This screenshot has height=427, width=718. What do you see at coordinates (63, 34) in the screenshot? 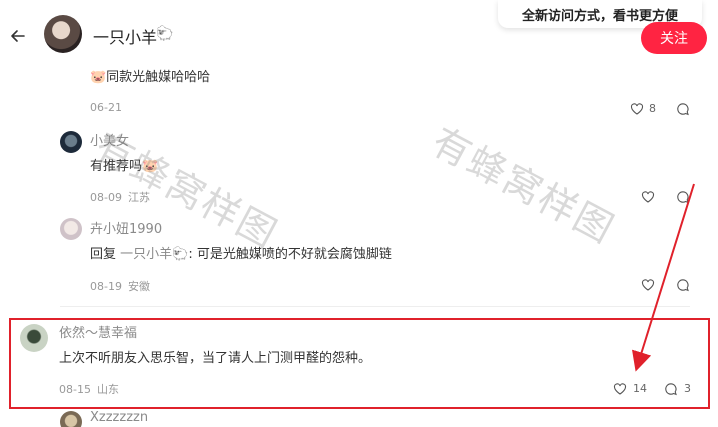
I see `author-avatar` at bounding box center [63, 34].